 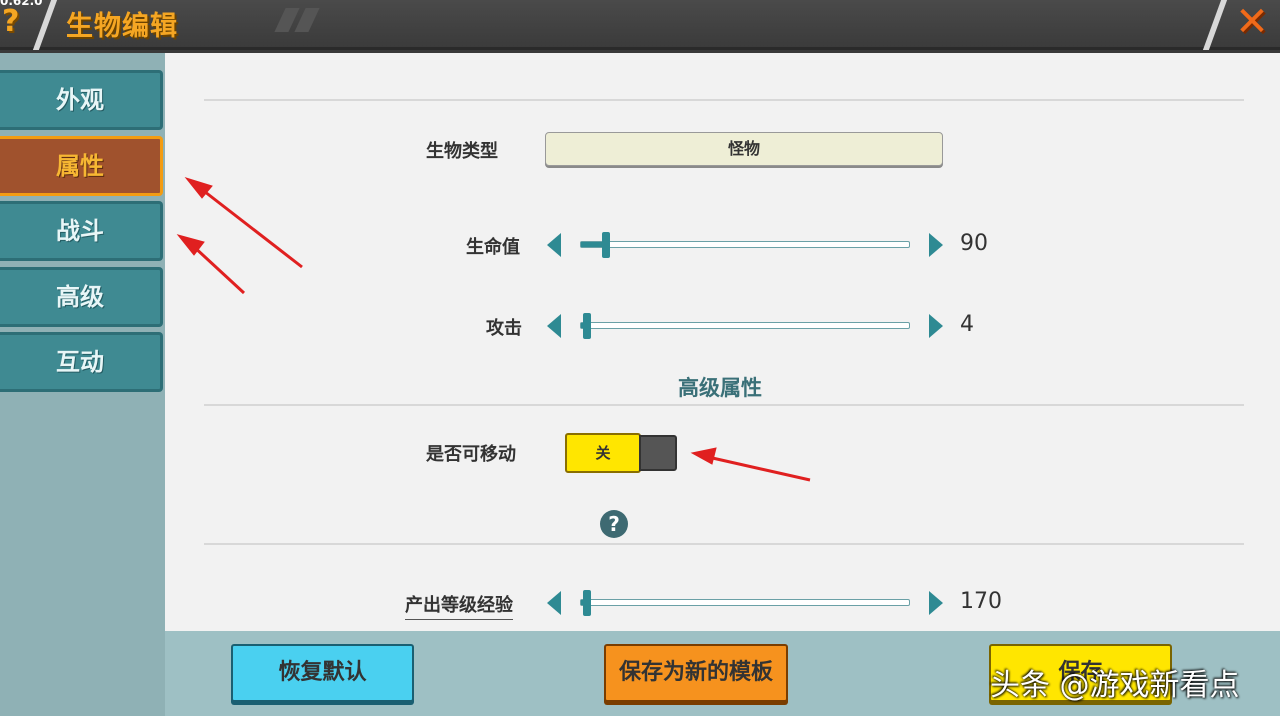 What do you see at coordinates (936, 245) in the screenshot?
I see `health-increase-icon` at bounding box center [936, 245].